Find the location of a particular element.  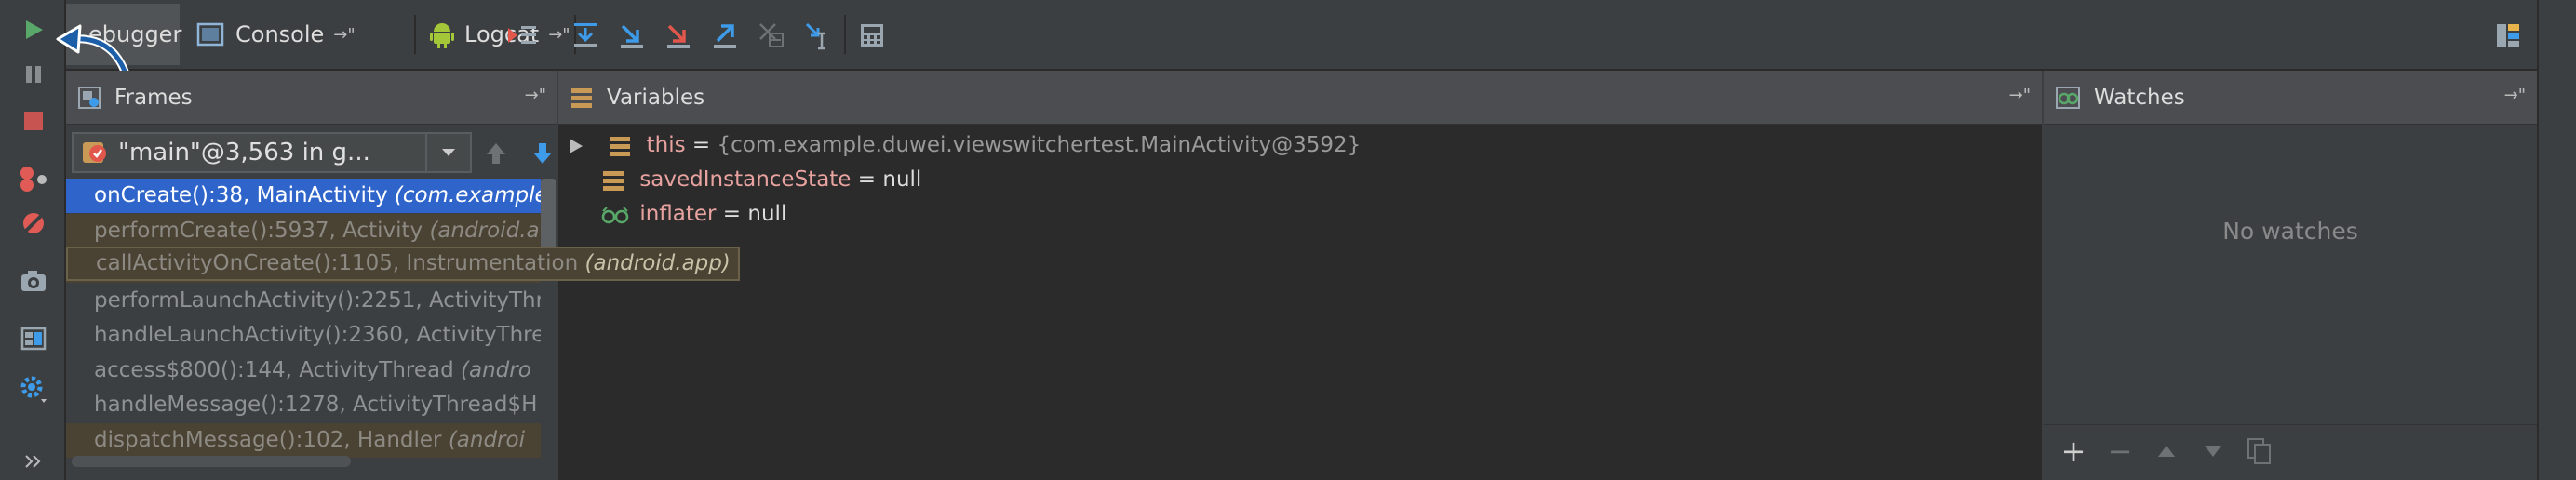

evaluate-expression-button is located at coordinates (872, 35).